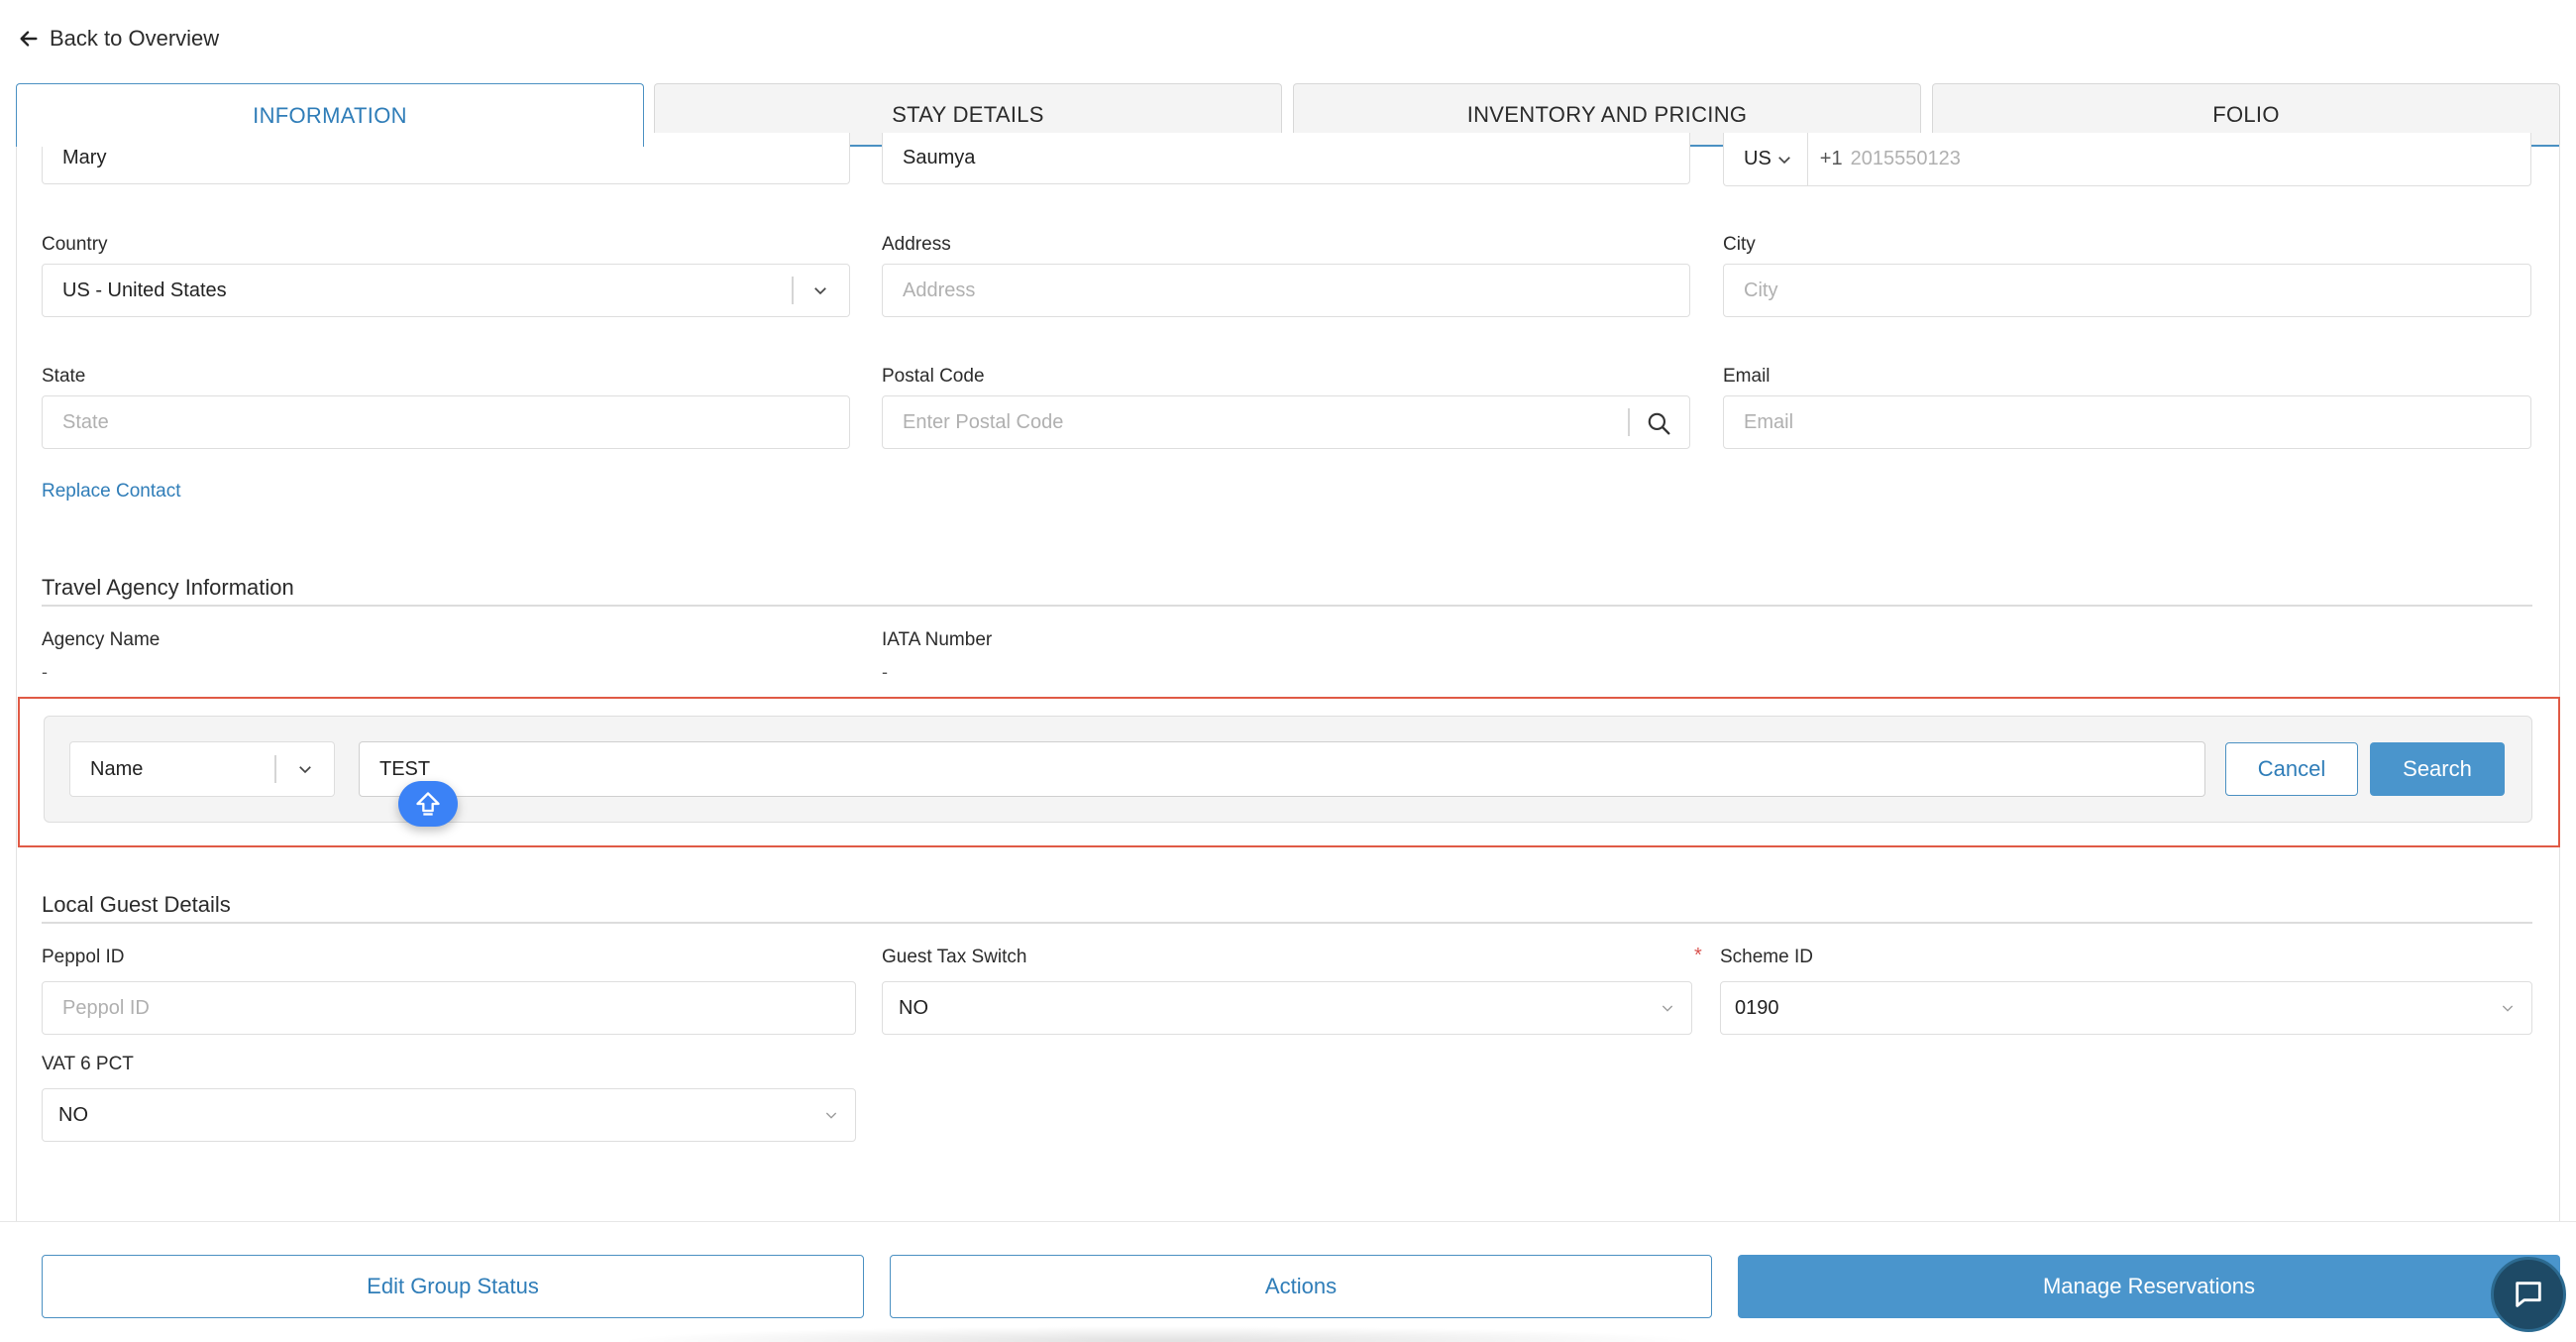 Image resolution: width=2576 pixels, height=1342 pixels. Describe the element at coordinates (446, 290) in the screenshot. I see `country-select: US - United States` at that location.